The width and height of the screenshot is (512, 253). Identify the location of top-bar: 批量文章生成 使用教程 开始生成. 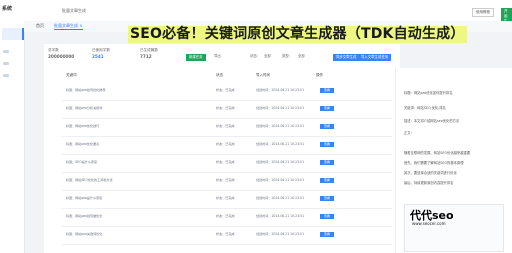
(268, 15).